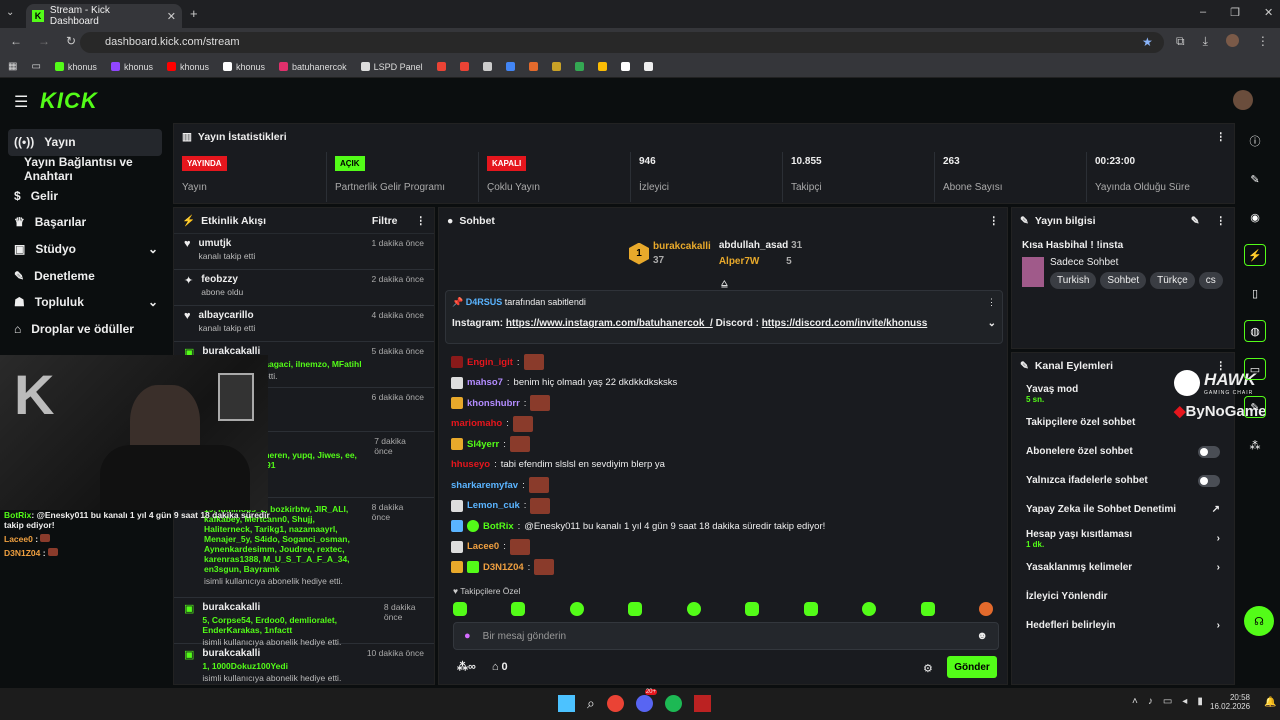  Describe the element at coordinates (1073, 280) in the screenshot. I see `tag: Turkish` at that location.